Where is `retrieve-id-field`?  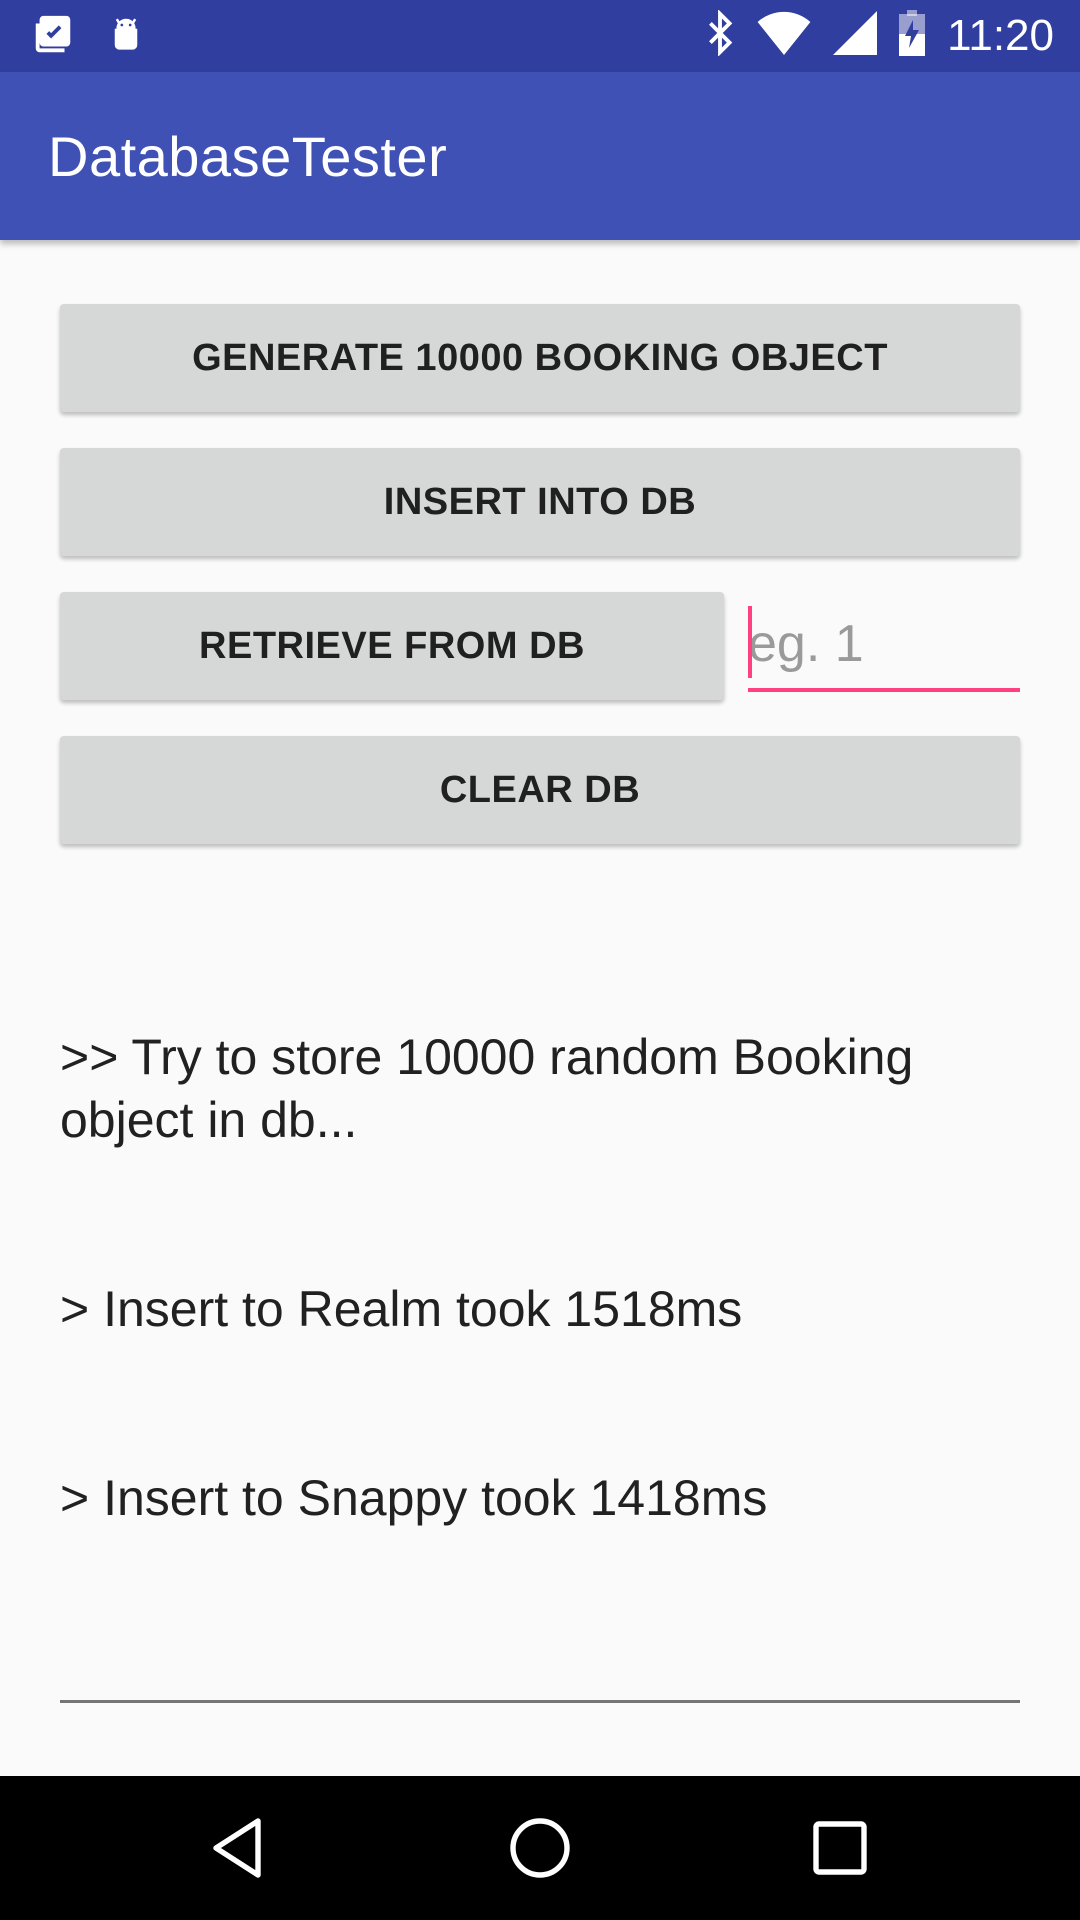 retrieve-id-field is located at coordinates (884, 648).